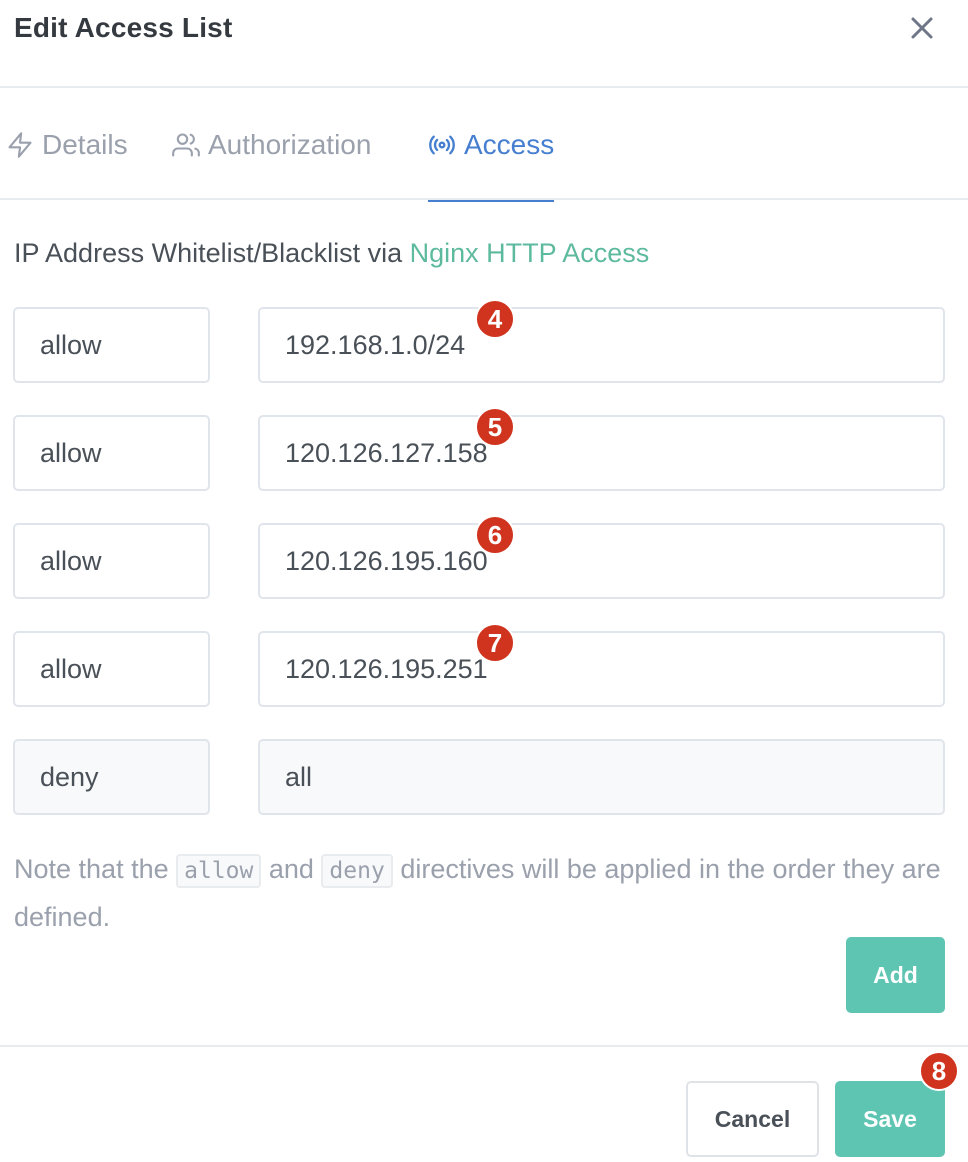  Describe the element at coordinates (601, 453) in the screenshot. I see `address-input: 120.126.127.158` at that location.